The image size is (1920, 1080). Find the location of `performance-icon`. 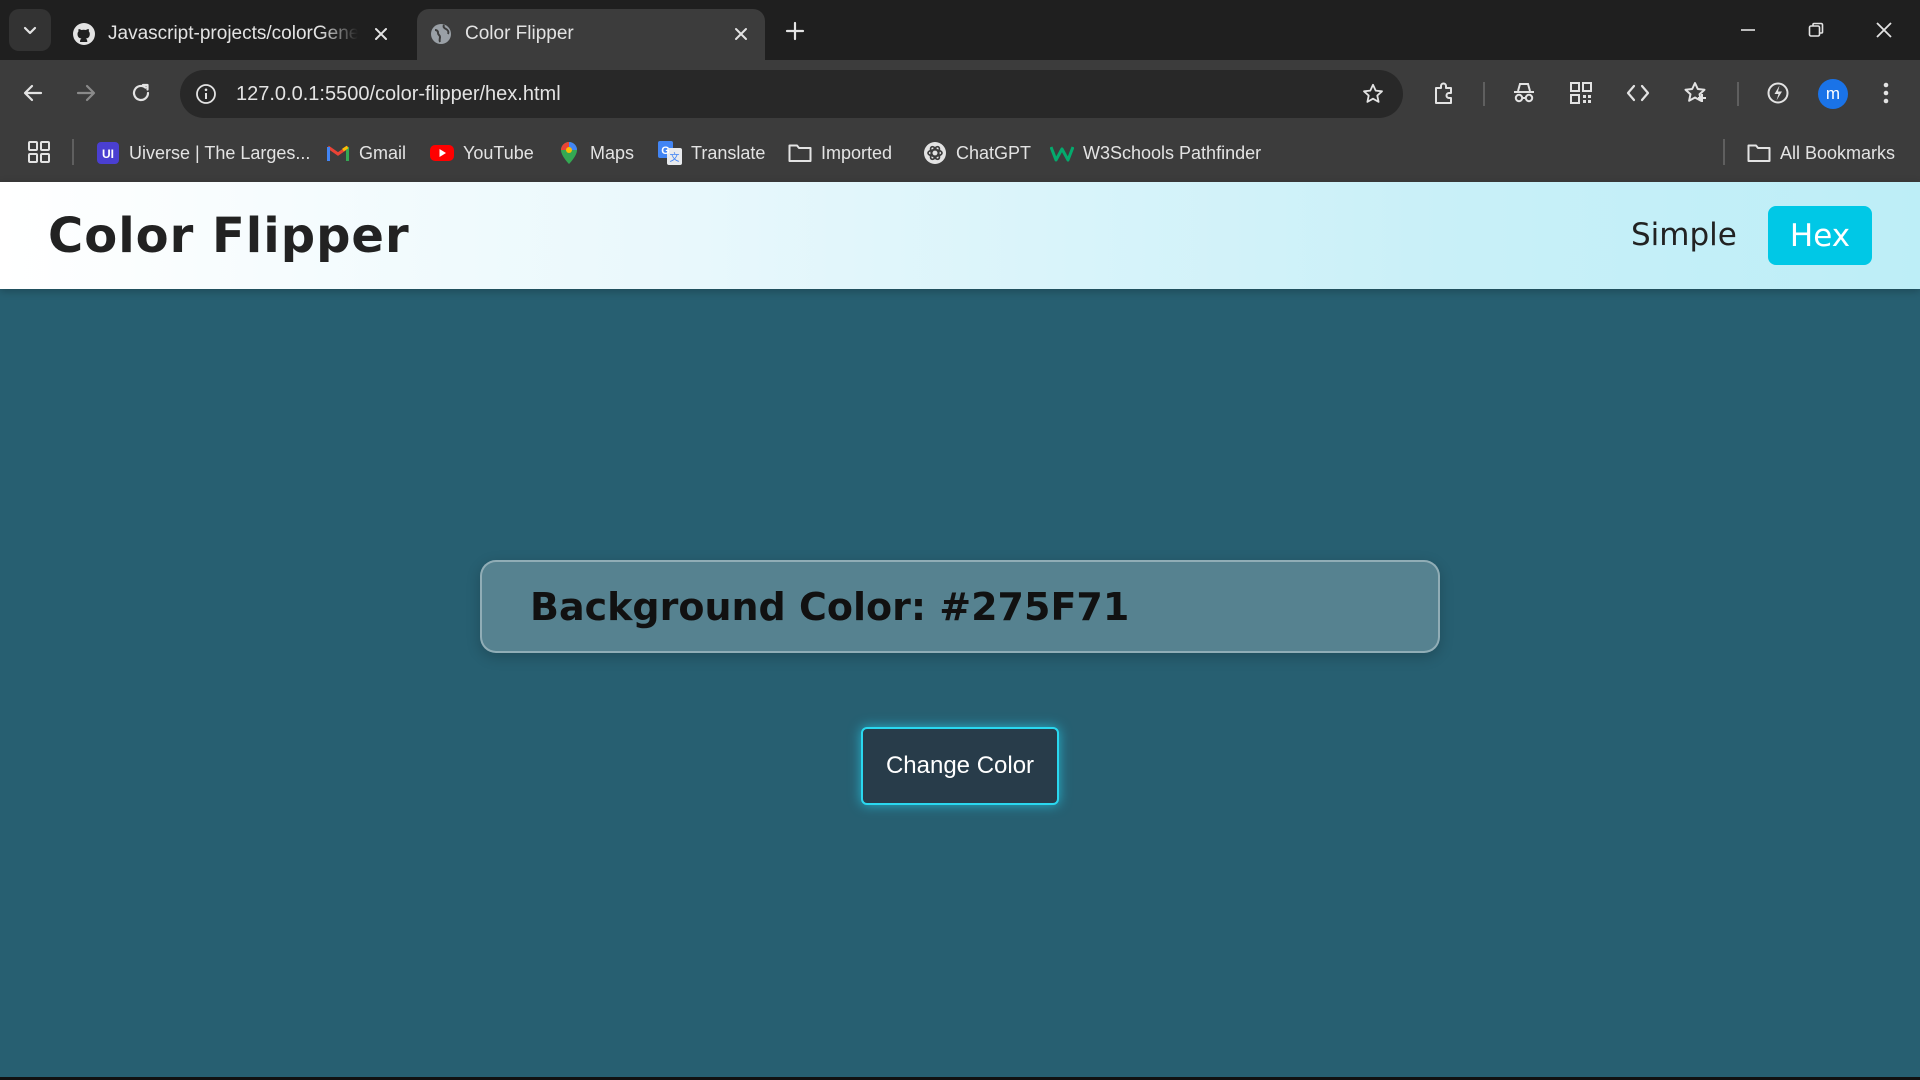

performance-icon is located at coordinates (1778, 93).